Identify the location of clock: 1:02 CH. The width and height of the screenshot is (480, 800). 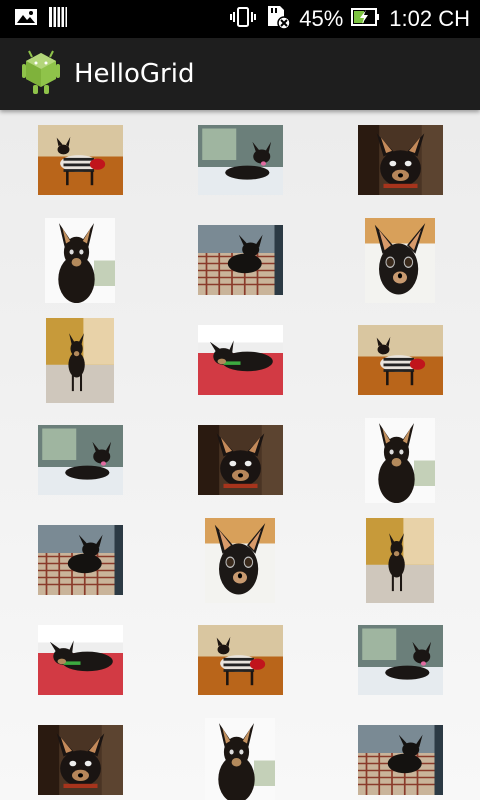
(429, 18).